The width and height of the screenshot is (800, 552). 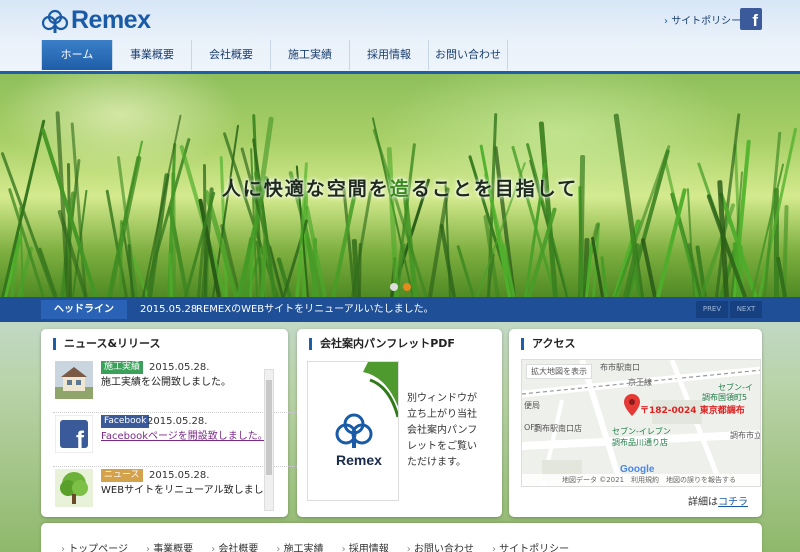 I want to click on hero-copy: 人に快適な空間を造ることを目指して, so click(x=400, y=187).